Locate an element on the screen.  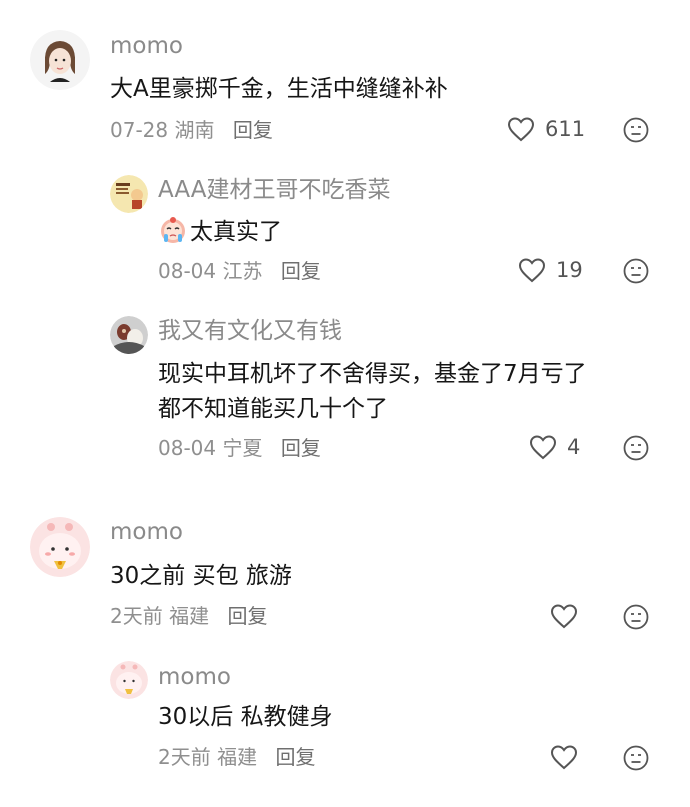
like-button: 4 is located at coordinates (554, 447).